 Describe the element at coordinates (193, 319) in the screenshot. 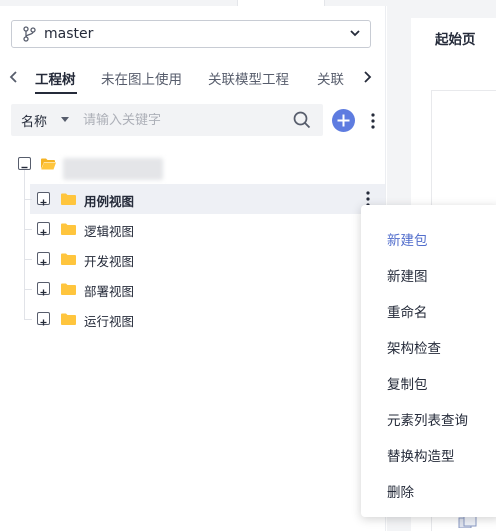

I see `tree-node-row: 运行视图` at that location.